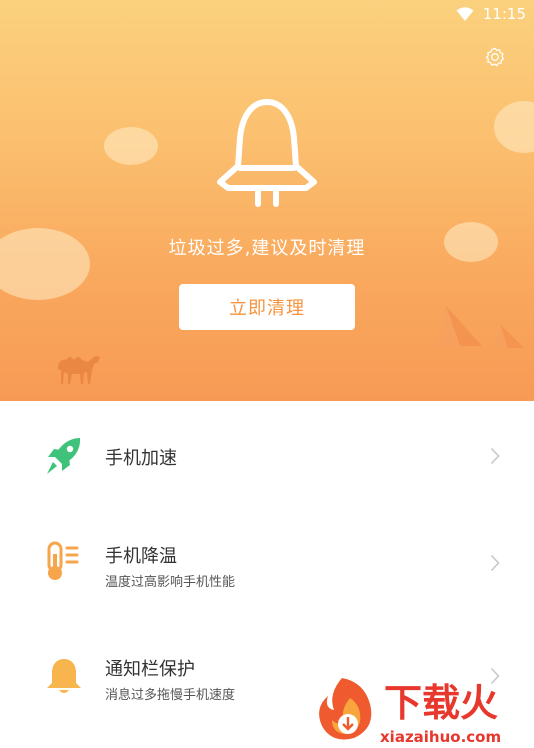 This screenshot has height=748, width=534. What do you see at coordinates (141, 556) in the screenshot?
I see `list-item-title: 手机降温` at bounding box center [141, 556].